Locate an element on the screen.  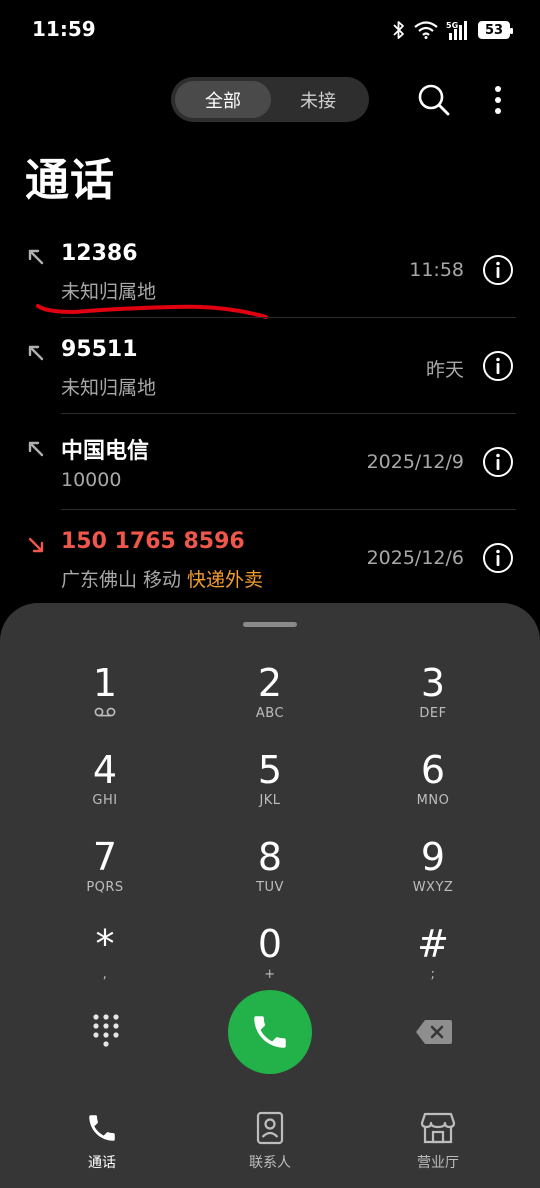
drag-handle is located at coordinates (270, 624).